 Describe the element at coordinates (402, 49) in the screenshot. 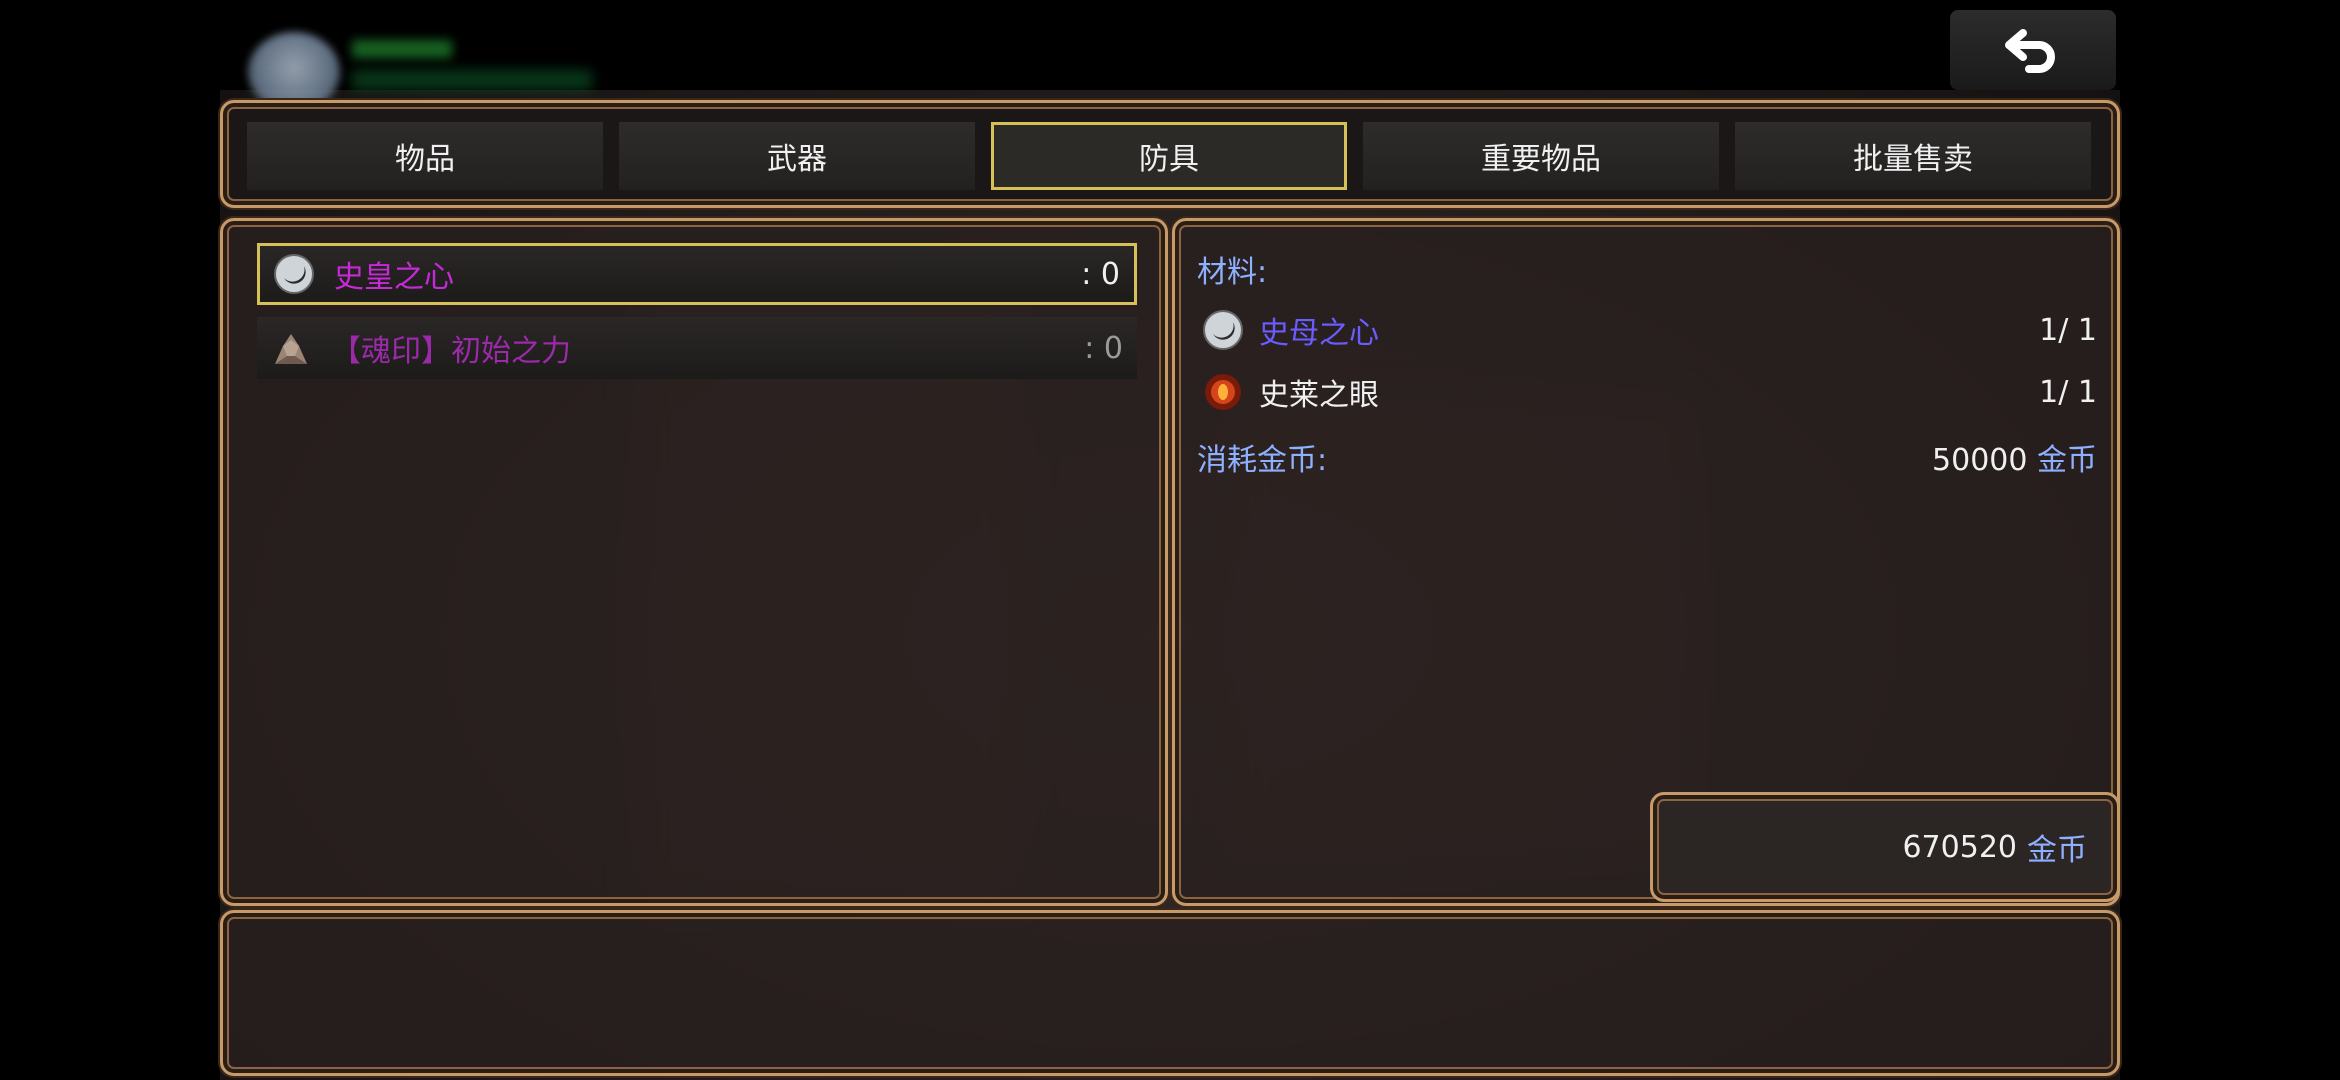

I see `player-name-blurred` at that location.